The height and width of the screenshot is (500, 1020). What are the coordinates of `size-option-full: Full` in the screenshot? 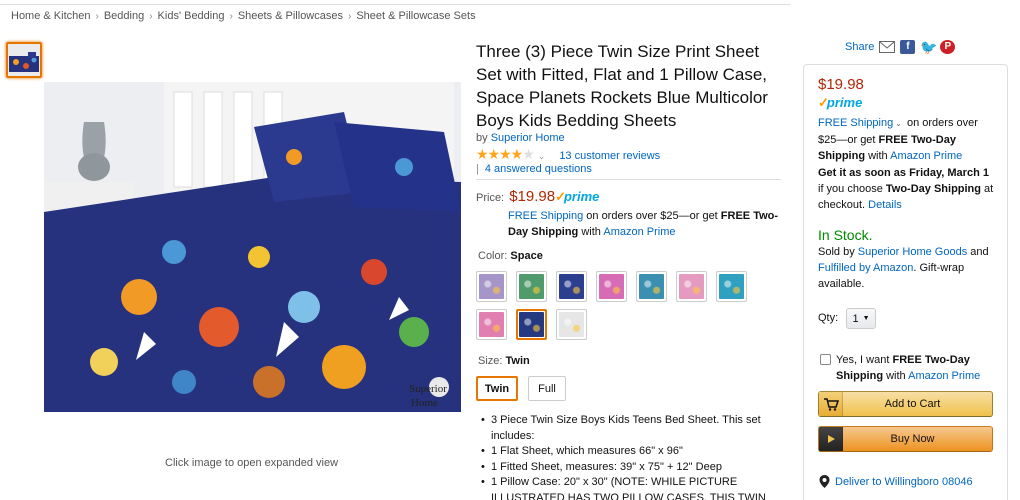 It's located at (547, 388).